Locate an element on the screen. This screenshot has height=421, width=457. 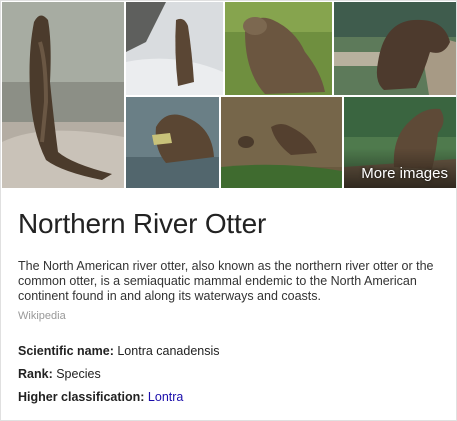
fact-rank: Rank: Species is located at coordinates (119, 377).